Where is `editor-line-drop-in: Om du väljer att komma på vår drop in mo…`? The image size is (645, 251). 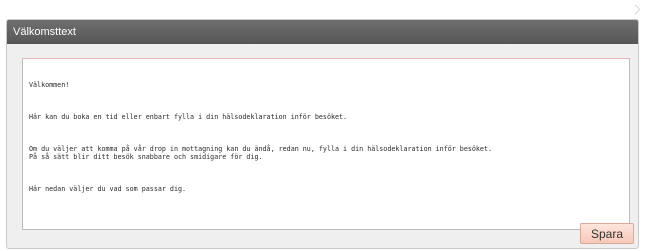 editor-line-drop-in: Om du väljer att komma på vår drop in mo… is located at coordinates (261, 153).